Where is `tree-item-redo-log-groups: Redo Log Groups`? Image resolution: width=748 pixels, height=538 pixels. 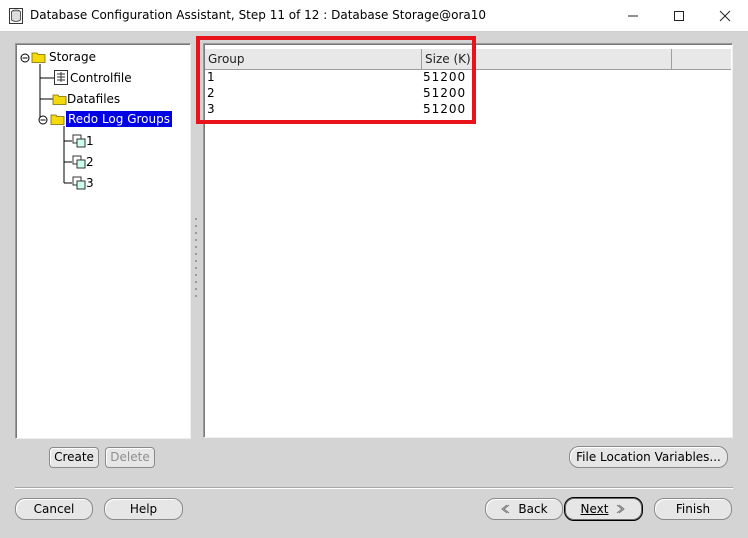 tree-item-redo-log-groups: Redo Log Groups is located at coordinates (119, 119).